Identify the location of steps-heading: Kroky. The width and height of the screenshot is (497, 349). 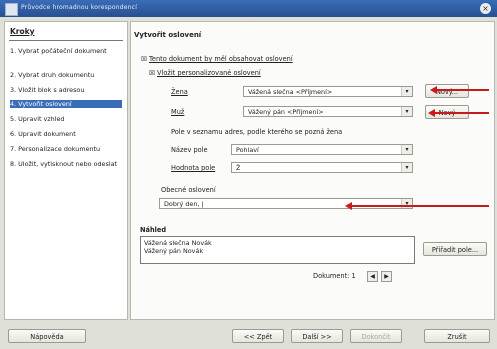
(22, 31).